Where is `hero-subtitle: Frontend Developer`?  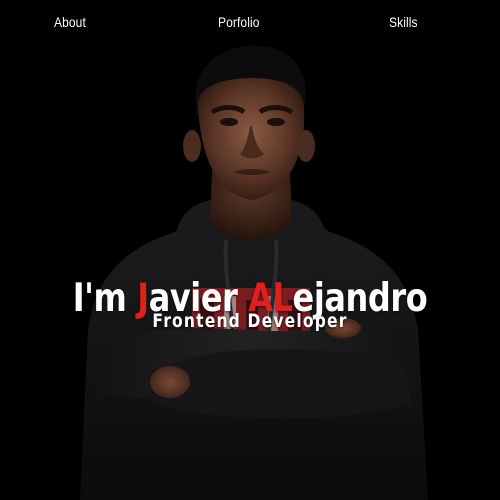 hero-subtitle: Frontend Developer is located at coordinates (250, 321).